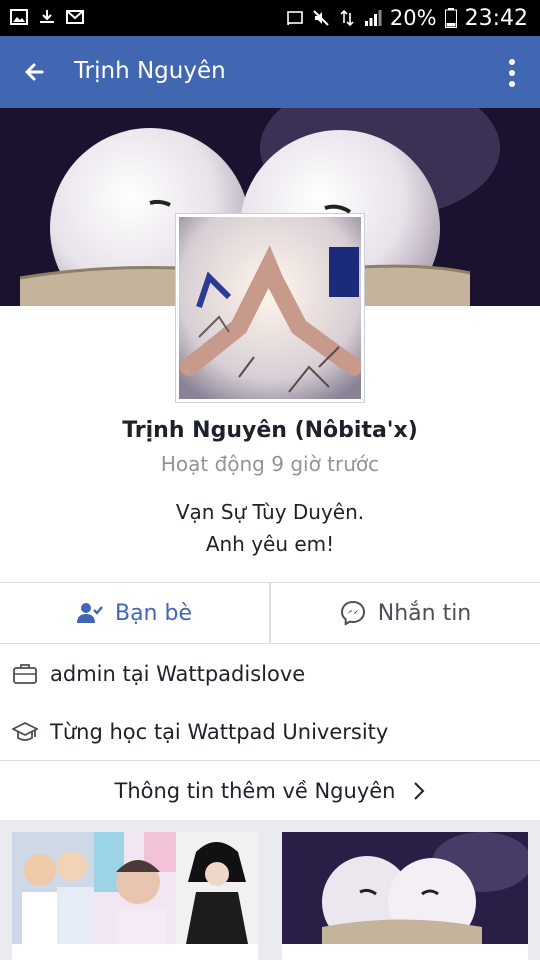 The height and width of the screenshot is (960, 540). I want to click on mail-icon, so click(75, 17).